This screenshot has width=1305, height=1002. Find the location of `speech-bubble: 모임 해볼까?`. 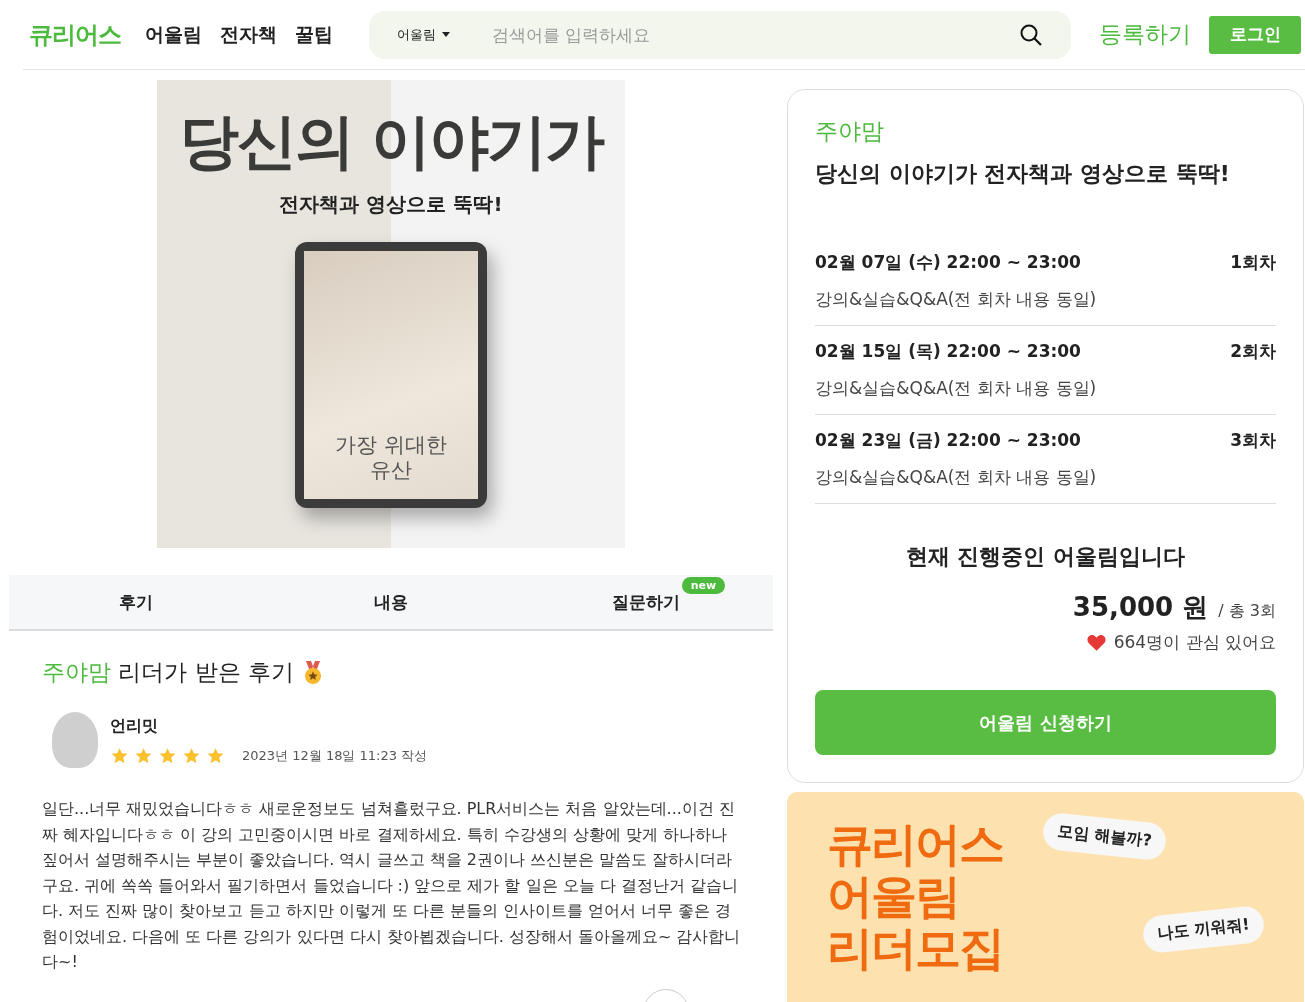

speech-bubble: 모임 해볼까? is located at coordinates (1104, 836).